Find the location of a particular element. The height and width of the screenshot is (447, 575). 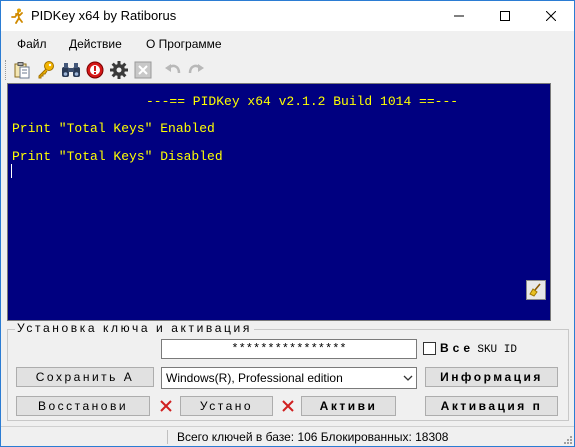

toolbar-grip is located at coordinates (6, 70).